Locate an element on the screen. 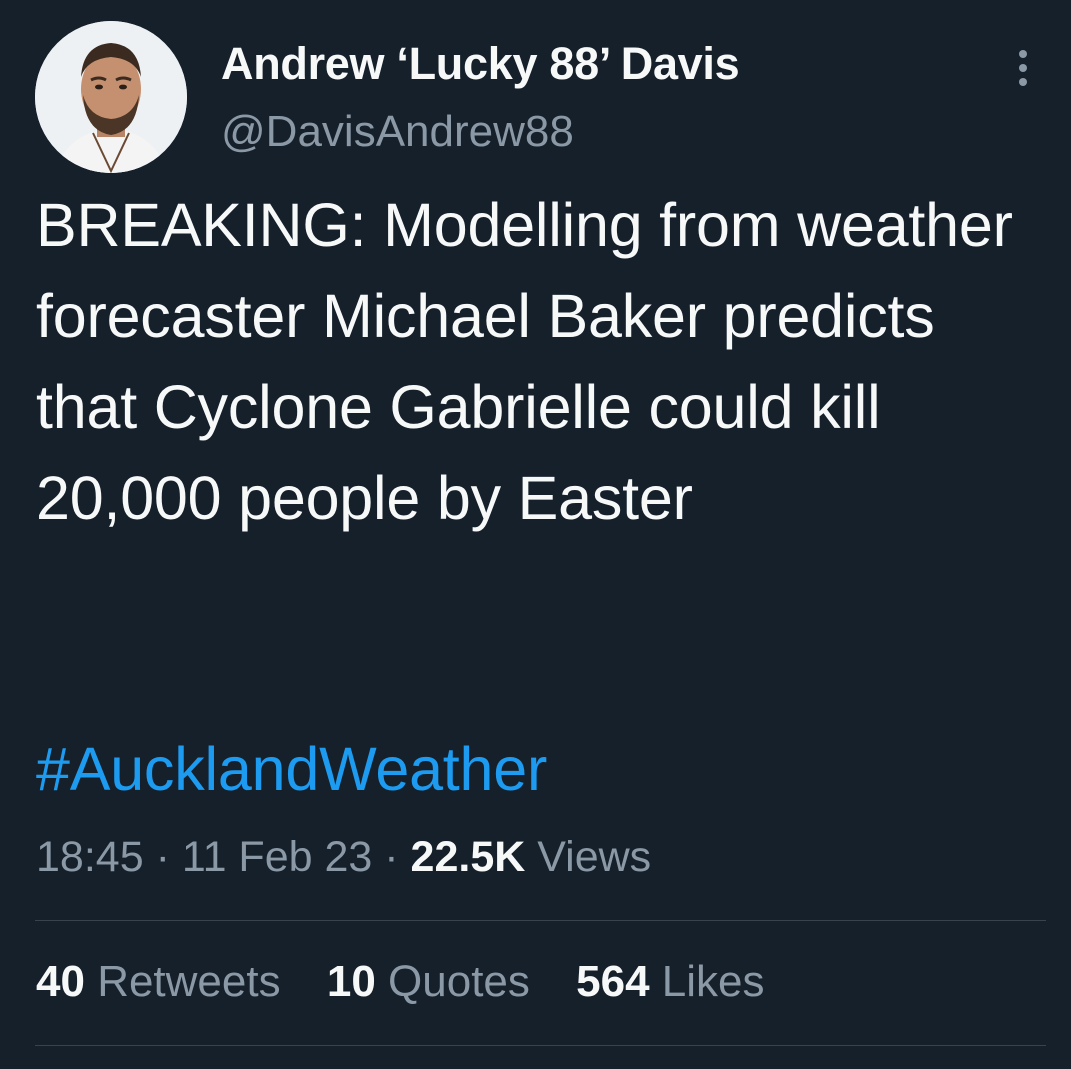 This screenshot has width=1071, height=1069. retweets-stat: 40 Retweets is located at coordinates (158, 982).